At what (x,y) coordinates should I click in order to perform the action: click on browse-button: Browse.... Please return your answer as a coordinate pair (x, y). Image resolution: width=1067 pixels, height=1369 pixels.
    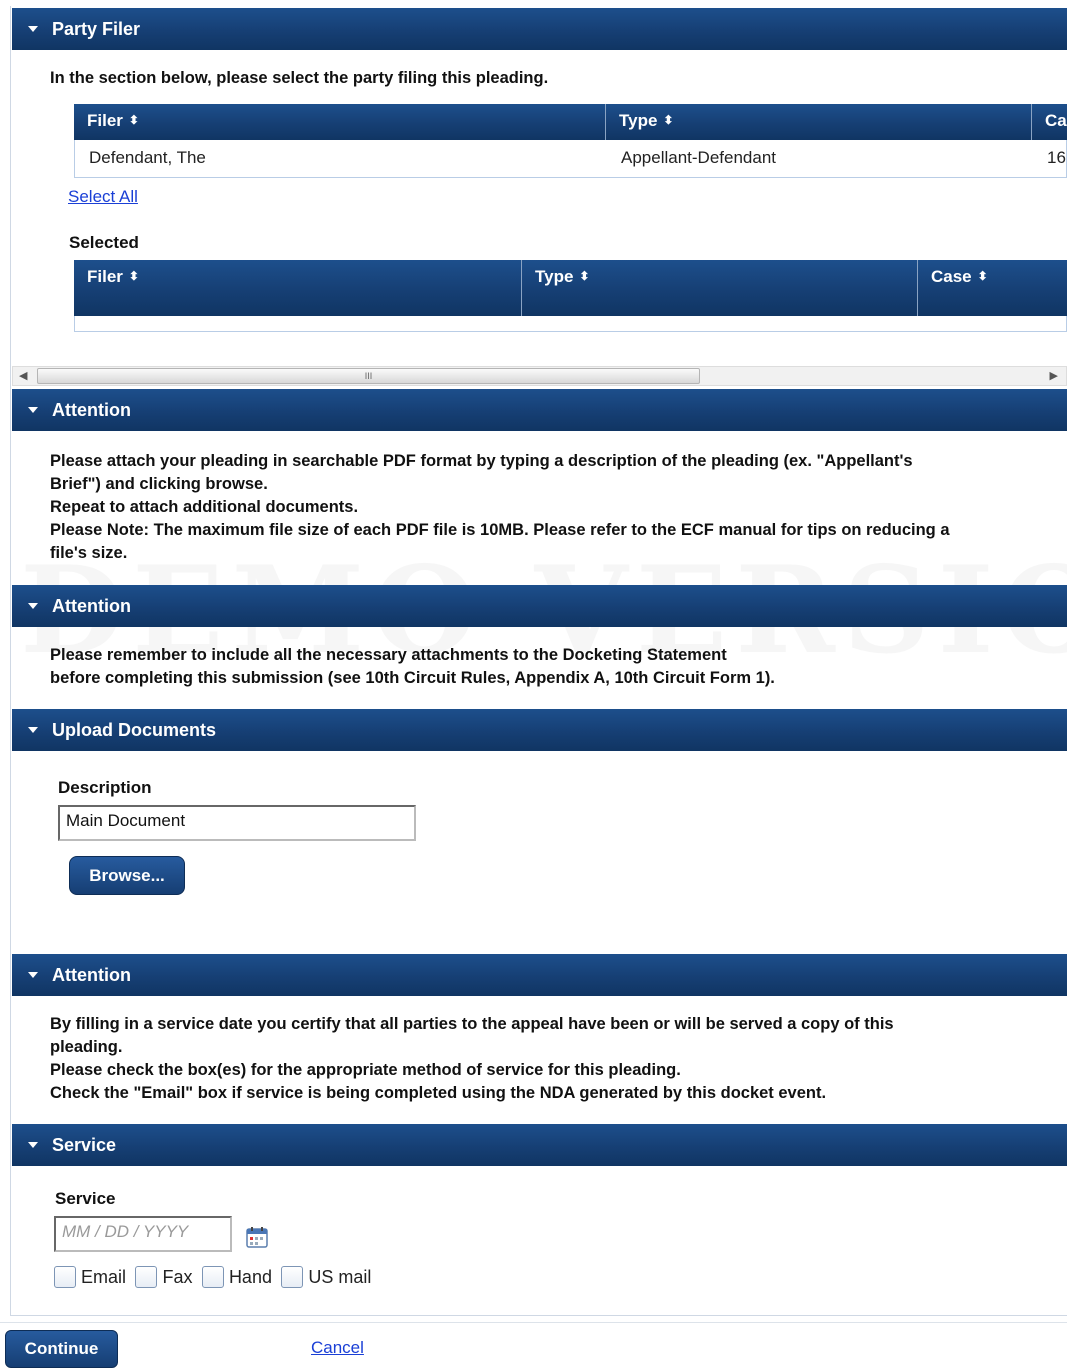
    Looking at the image, I should click on (127, 875).